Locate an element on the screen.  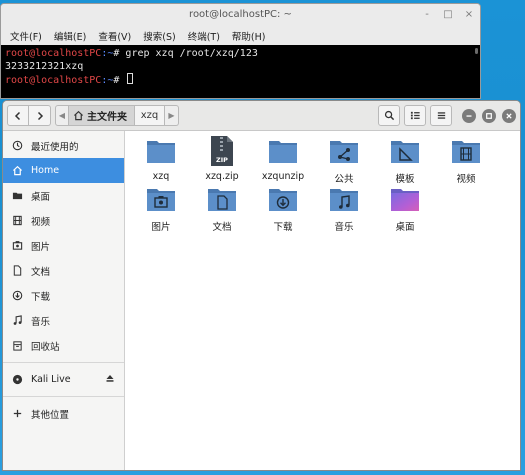
chevron-left-icon is located at coordinates (17, 115).